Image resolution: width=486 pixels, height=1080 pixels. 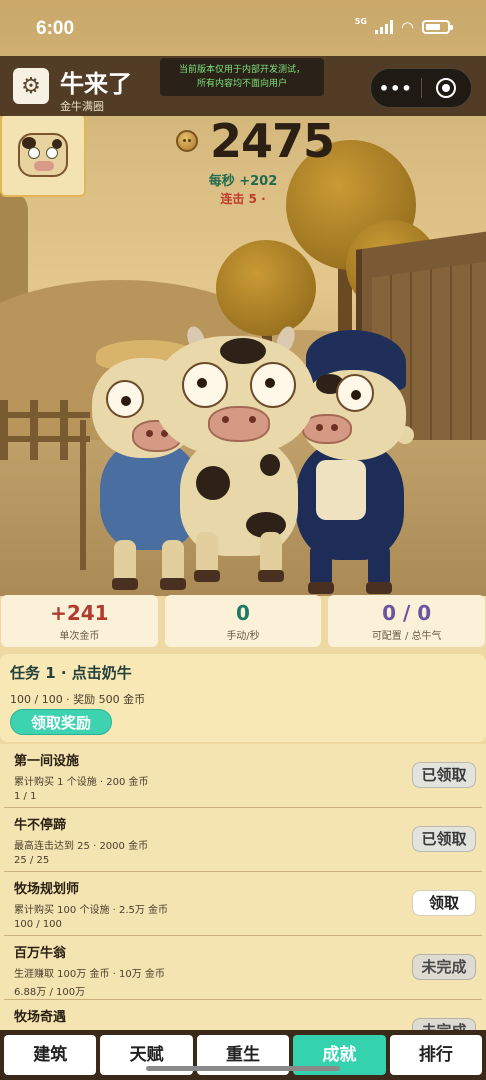 What do you see at coordinates (243, 698) in the screenshot?
I see `task-card: 任务 1 · 点击奶牛 100 / 100 · 奖励 500 金币 领取奖励` at bounding box center [243, 698].